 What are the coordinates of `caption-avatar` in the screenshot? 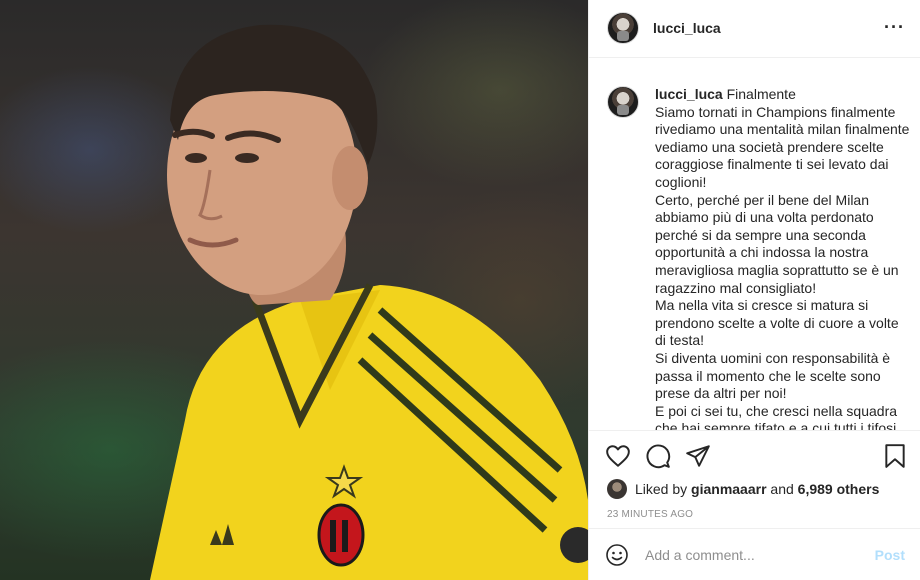 It's located at (623, 102).